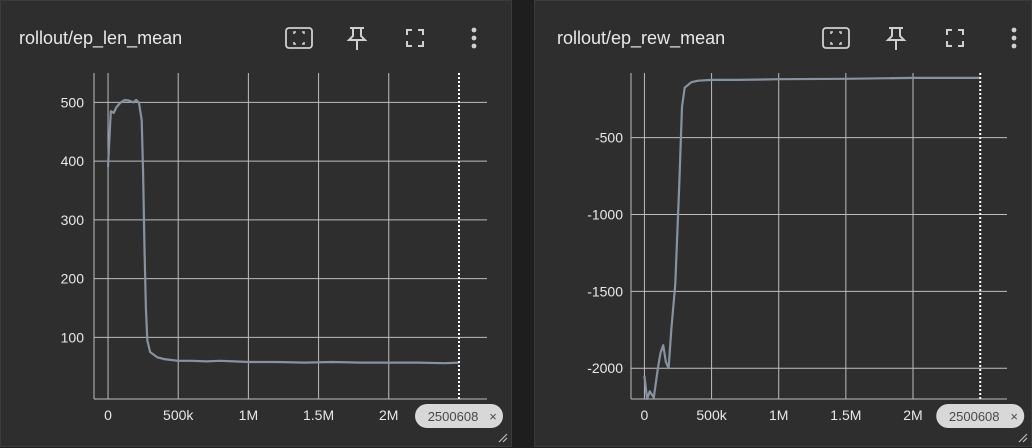  What do you see at coordinates (605, 291) in the screenshot?
I see `y-tick-label: -1500` at bounding box center [605, 291].